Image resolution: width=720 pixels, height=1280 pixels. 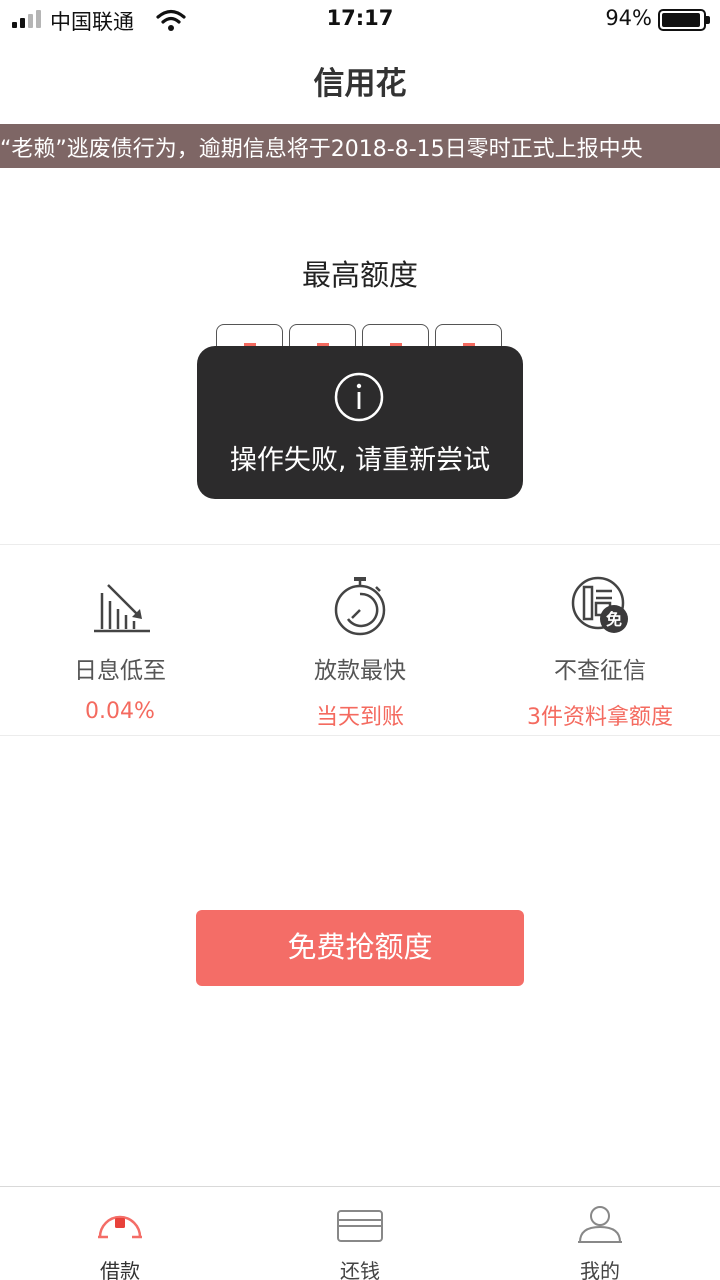 I want to click on page-title: 信用花, so click(x=360, y=84).